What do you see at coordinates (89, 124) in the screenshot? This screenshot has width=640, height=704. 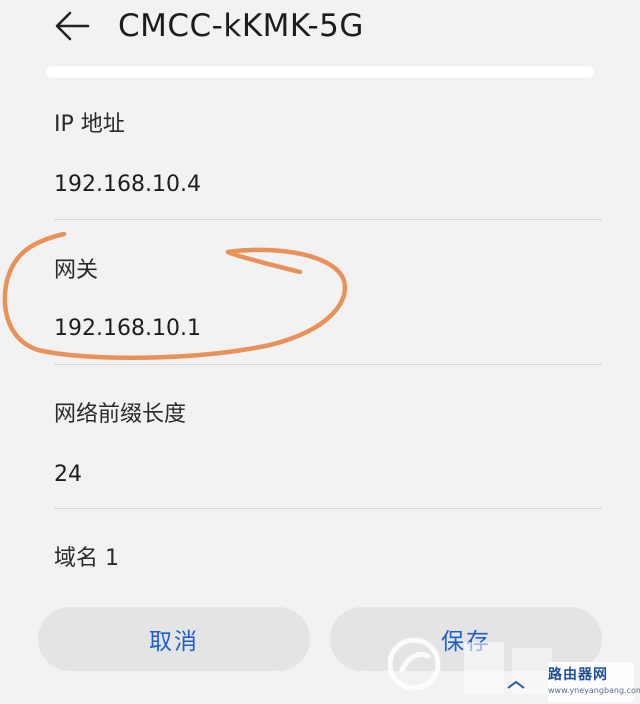 I see `ip-address-label: IP 地址` at bounding box center [89, 124].